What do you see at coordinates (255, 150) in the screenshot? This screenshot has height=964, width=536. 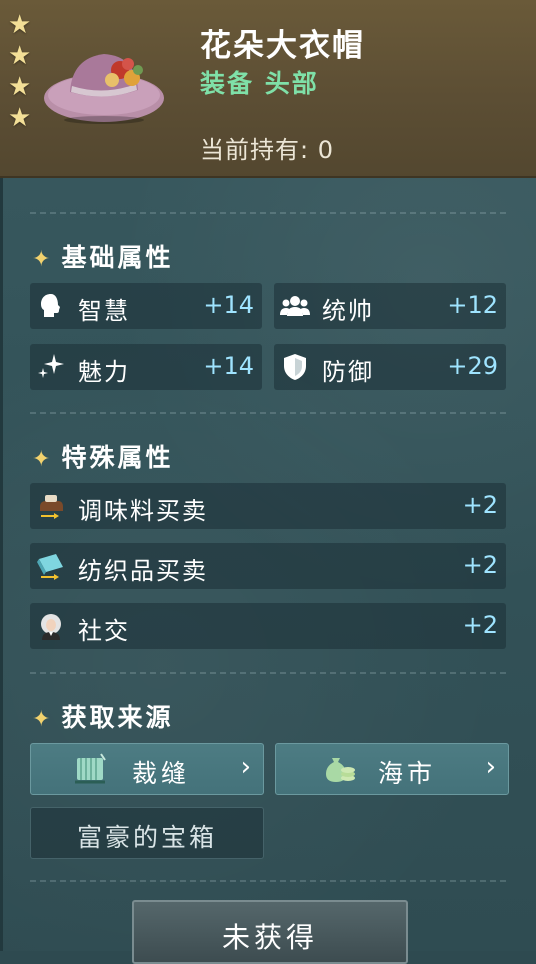 I see `holding-label: 当前持有:` at bounding box center [255, 150].